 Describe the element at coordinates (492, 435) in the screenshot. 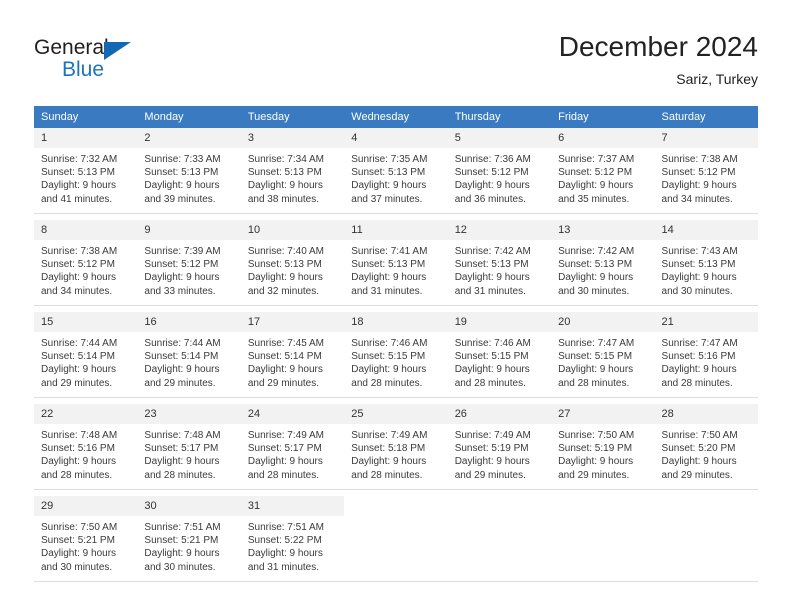

I see `day-sunrise-line: Sunrise: 7:49 AM` at that location.